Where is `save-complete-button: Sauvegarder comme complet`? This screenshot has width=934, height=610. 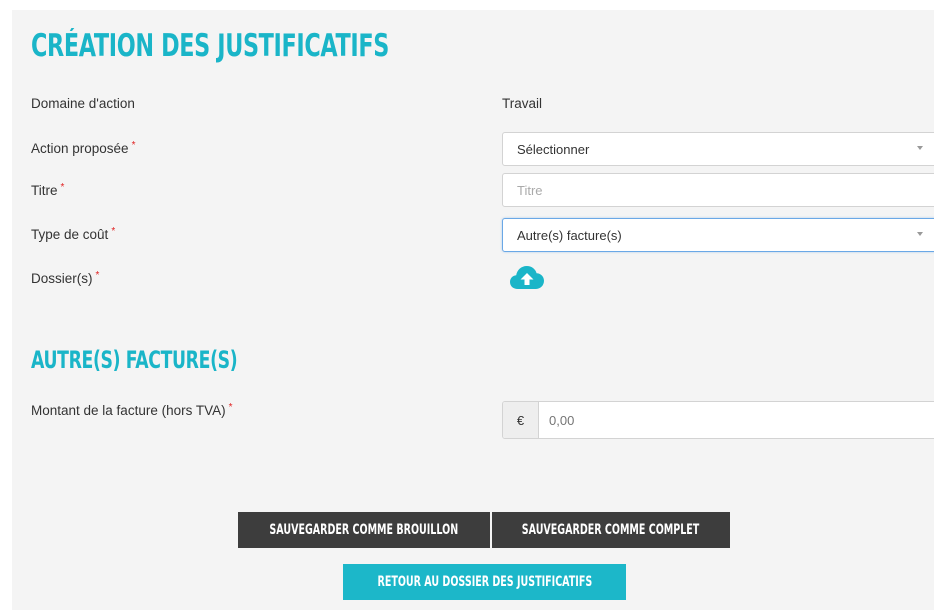
save-complete-button: Sauvegarder comme complet is located at coordinates (611, 530).